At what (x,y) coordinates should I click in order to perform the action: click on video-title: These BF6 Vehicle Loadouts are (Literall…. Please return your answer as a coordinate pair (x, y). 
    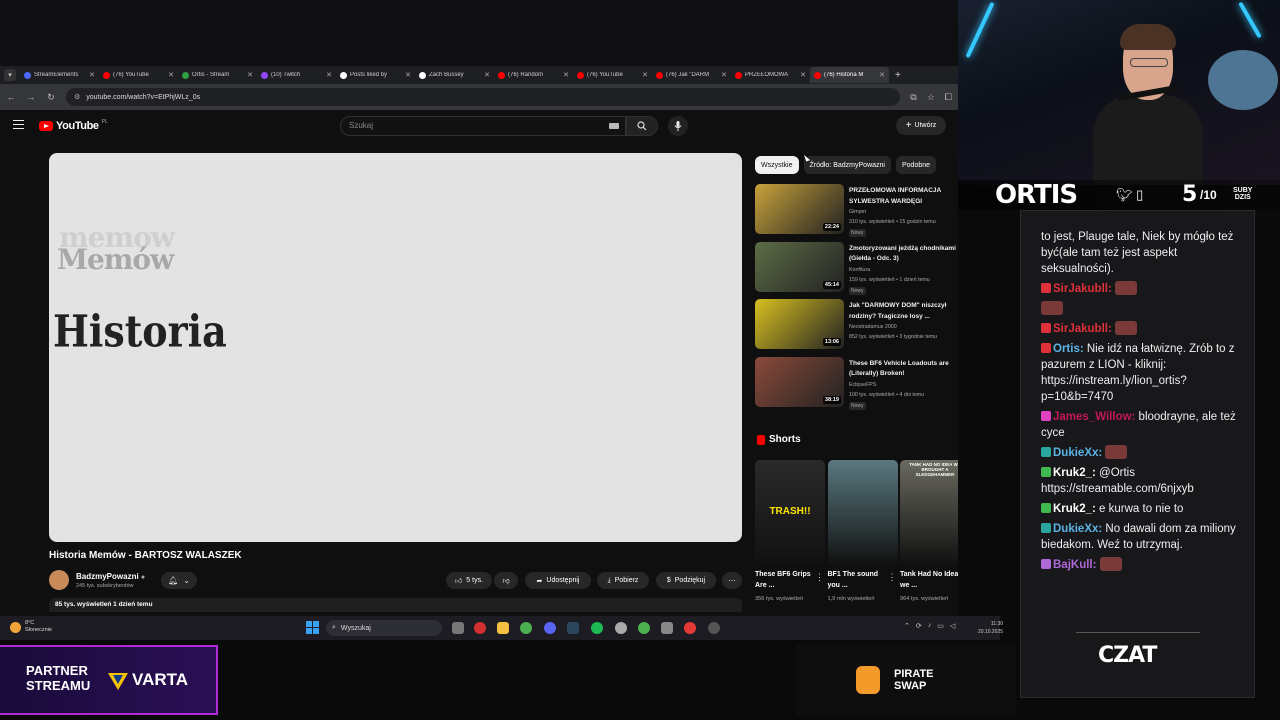
    Looking at the image, I should click on (903, 369).